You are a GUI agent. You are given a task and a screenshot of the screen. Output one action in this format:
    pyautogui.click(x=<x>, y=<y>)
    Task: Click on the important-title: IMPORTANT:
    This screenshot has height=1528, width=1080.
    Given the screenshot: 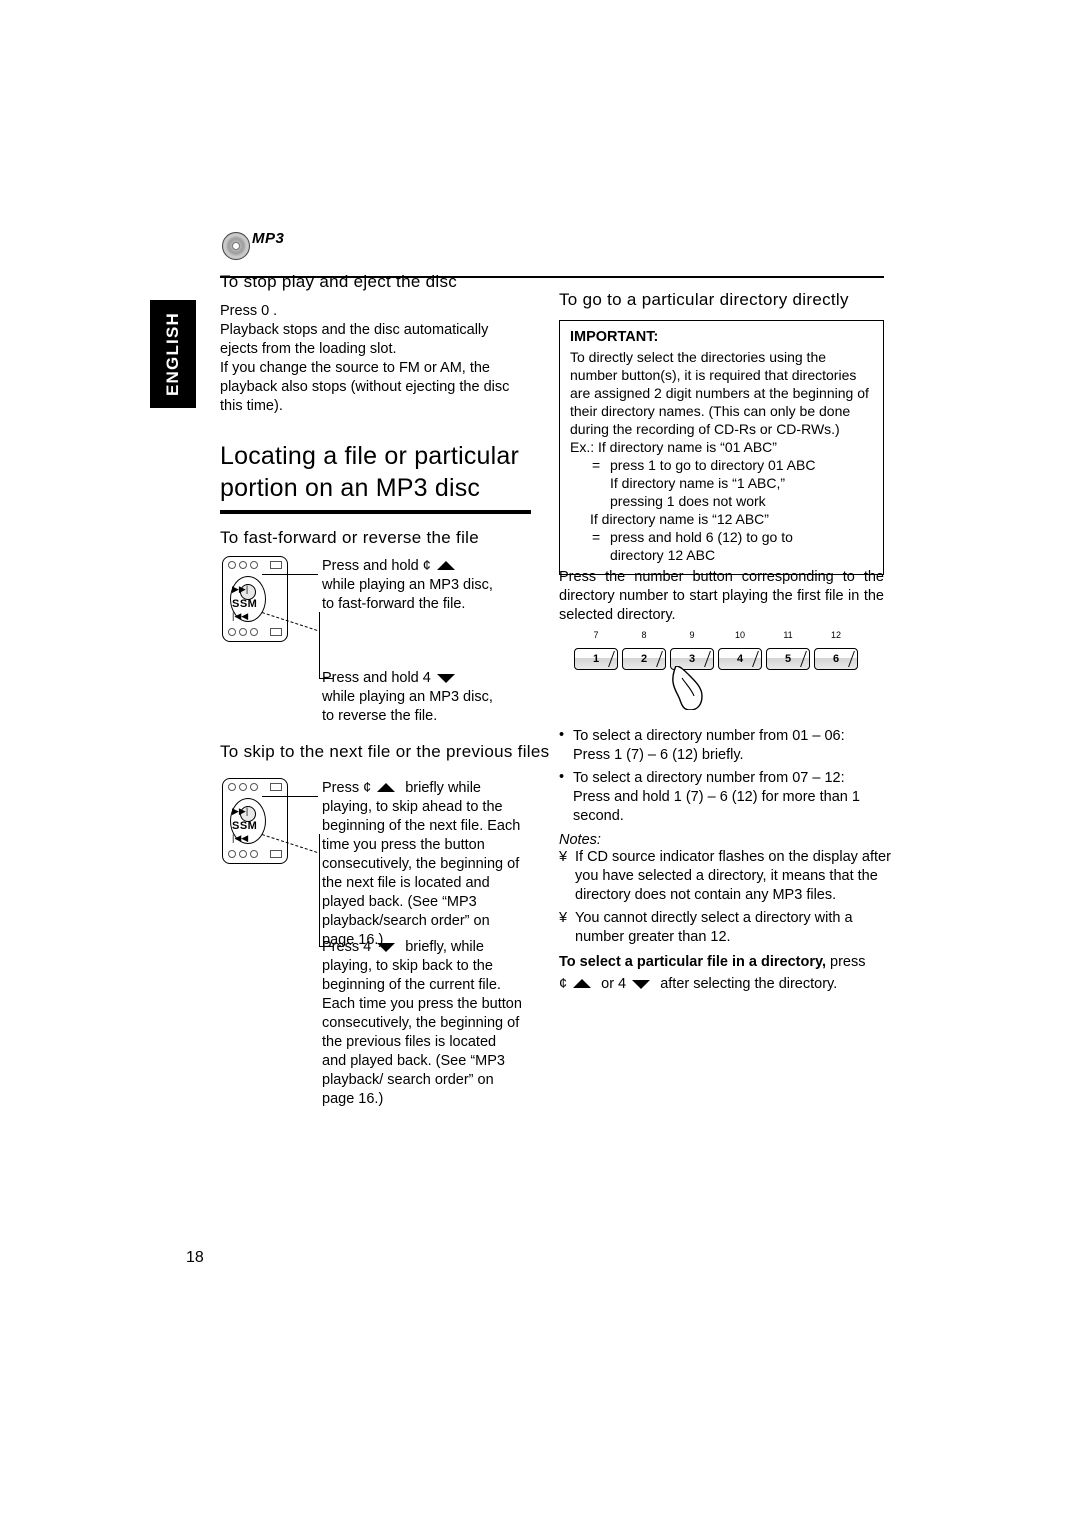 What is the action you would take?
    pyautogui.click(x=614, y=337)
    